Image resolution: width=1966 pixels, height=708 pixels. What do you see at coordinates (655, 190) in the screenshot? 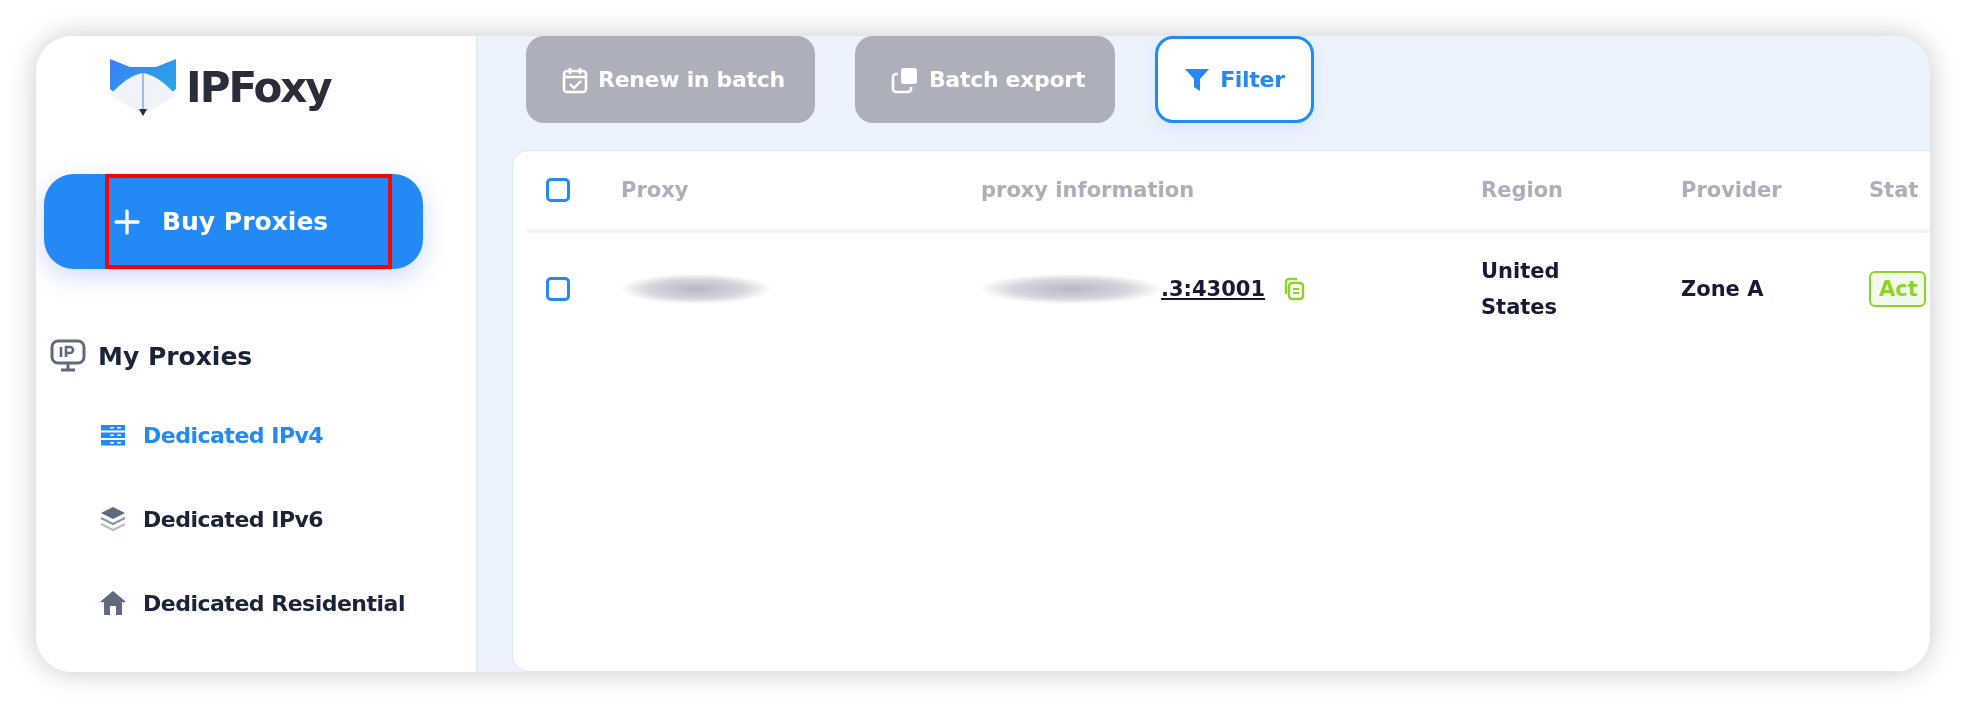
I see `column-header: Proxy` at bounding box center [655, 190].